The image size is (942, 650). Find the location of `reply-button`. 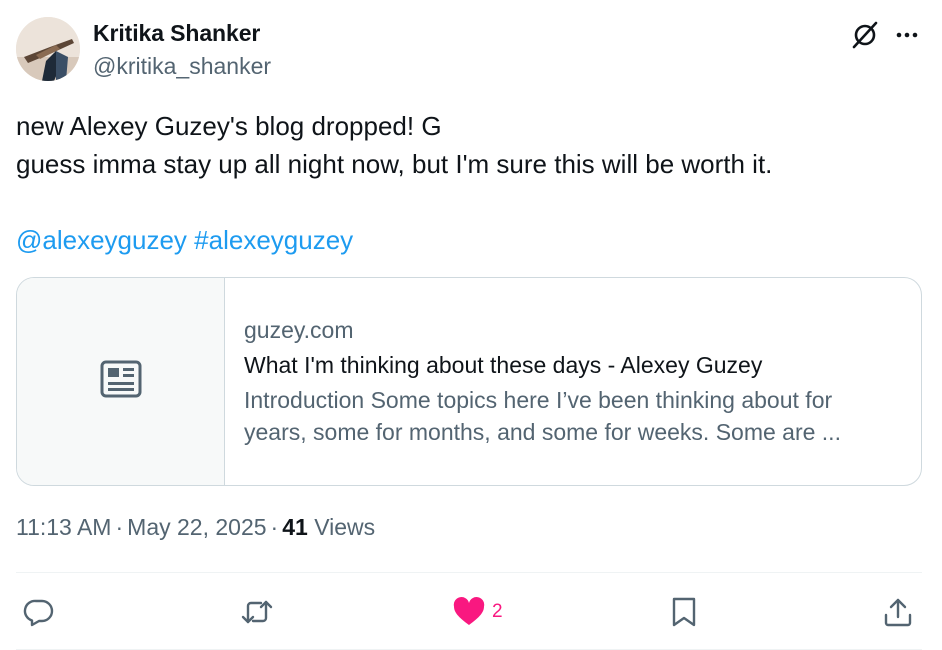

reply-button is located at coordinates (39, 612).